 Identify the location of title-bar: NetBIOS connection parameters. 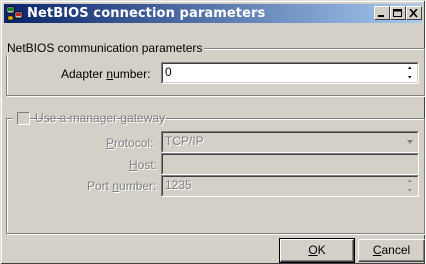
(213, 13).